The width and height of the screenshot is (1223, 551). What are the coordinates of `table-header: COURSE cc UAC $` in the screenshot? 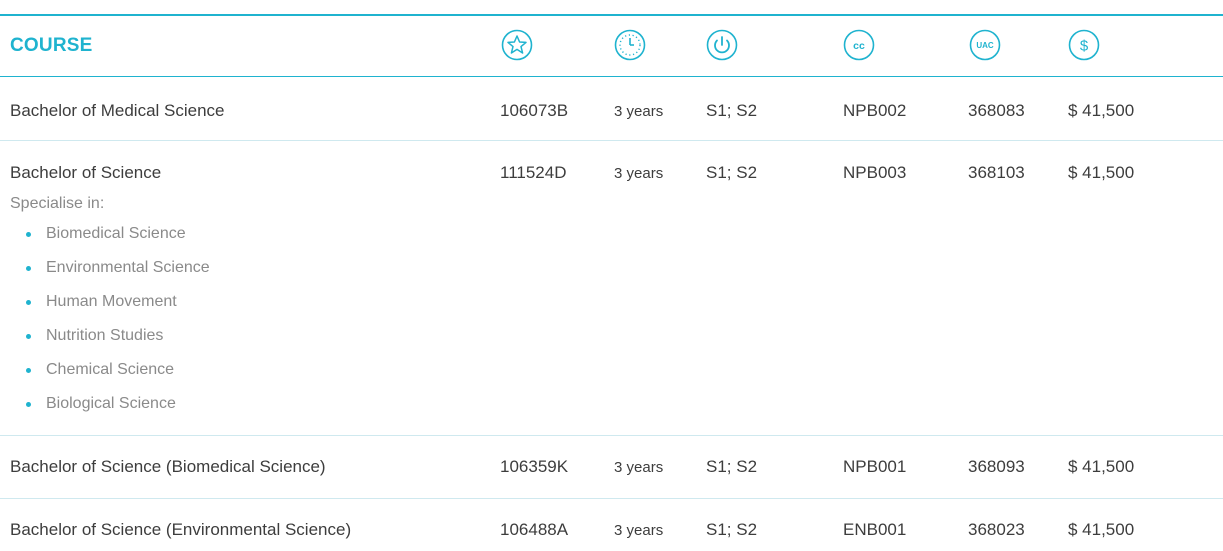 It's located at (611, 46).